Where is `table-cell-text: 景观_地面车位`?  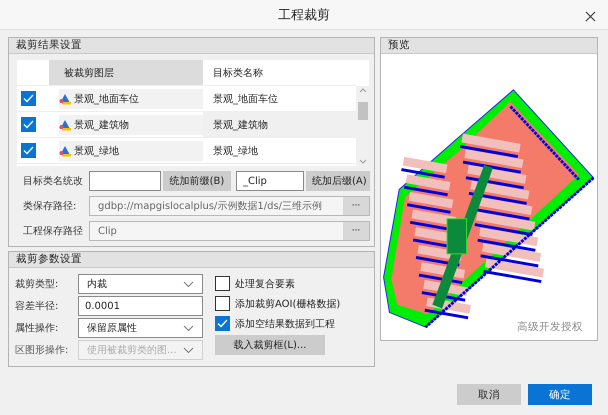
table-cell-text: 景观_地面车位 is located at coordinates (106, 99).